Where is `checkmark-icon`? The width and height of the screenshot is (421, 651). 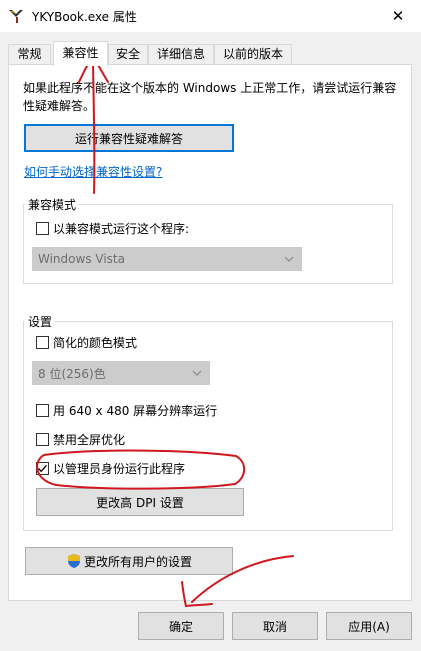 checkmark-icon is located at coordinates (42, 468).